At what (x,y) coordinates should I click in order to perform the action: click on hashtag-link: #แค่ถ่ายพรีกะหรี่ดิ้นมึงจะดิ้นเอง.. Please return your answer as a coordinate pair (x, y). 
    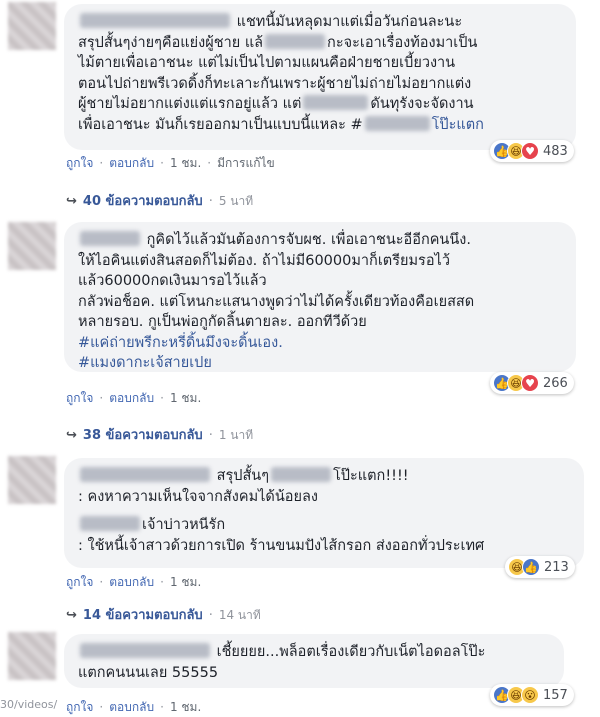
    Looking at the image, I should click on (320, 343).